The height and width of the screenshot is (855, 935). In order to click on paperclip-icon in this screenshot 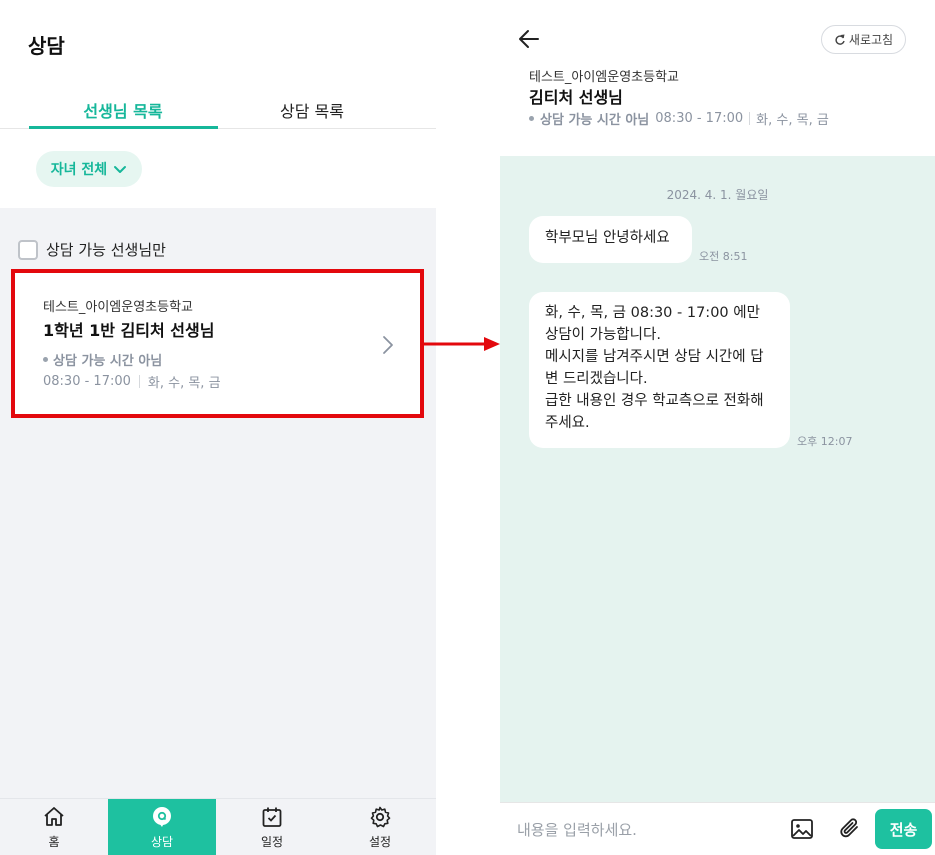, I will do `click(850, 829)`.